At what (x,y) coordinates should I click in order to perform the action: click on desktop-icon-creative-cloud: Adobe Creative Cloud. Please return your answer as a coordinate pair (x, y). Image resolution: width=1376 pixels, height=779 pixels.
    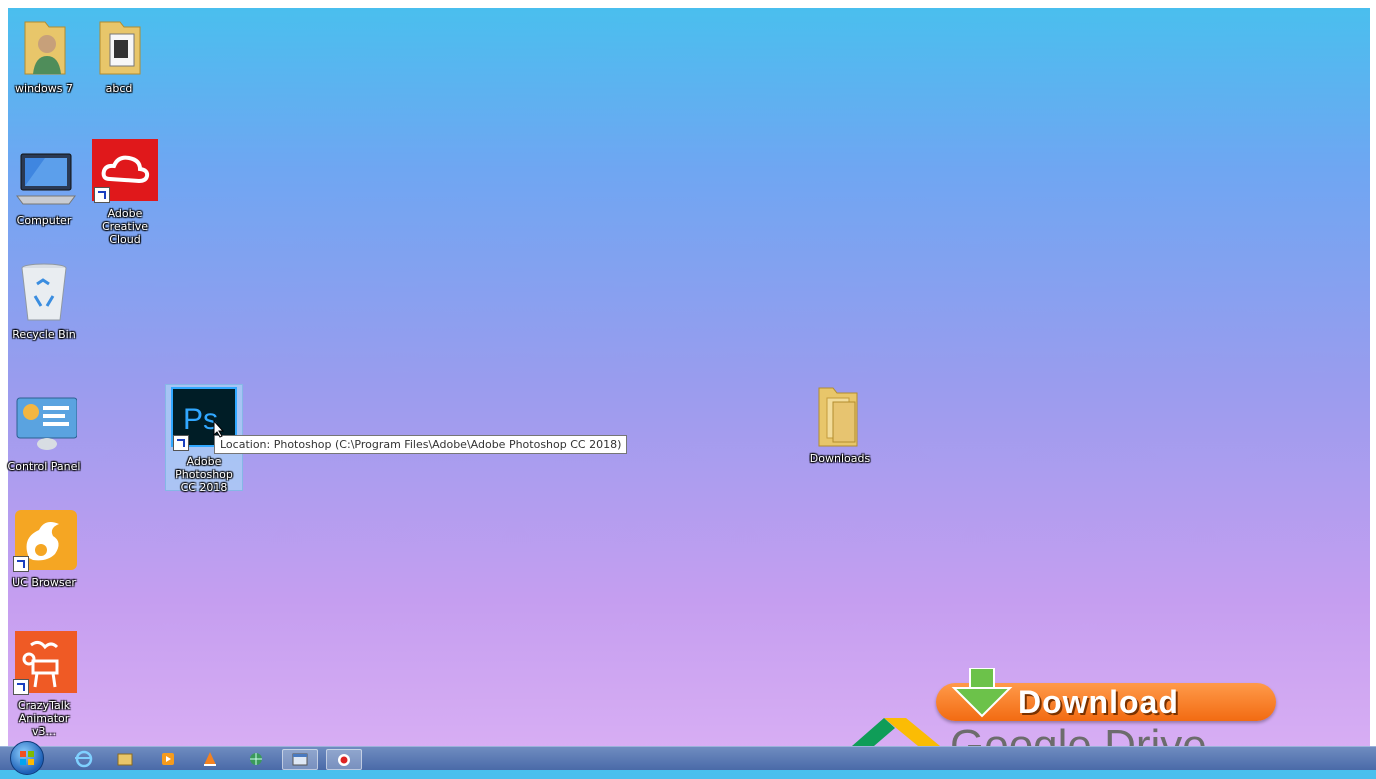
    Looking at the image, I should click on (125, 192).